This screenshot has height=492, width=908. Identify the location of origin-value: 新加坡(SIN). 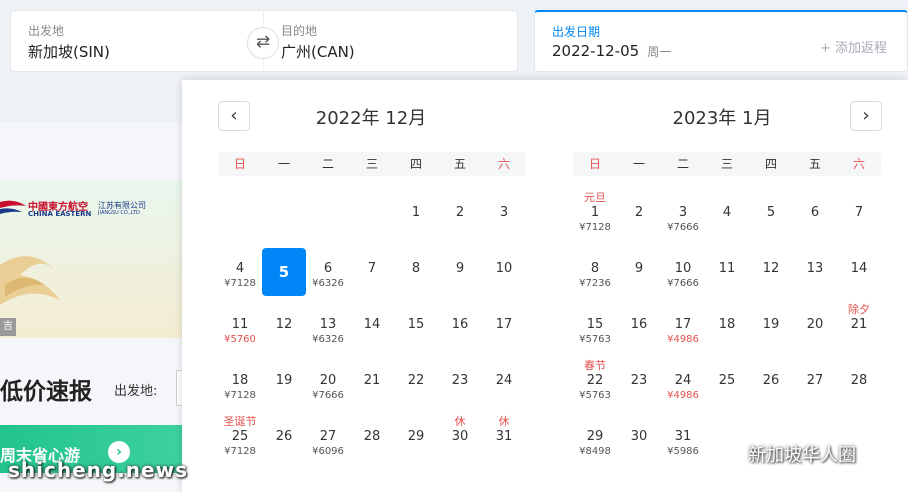
(69, 52).